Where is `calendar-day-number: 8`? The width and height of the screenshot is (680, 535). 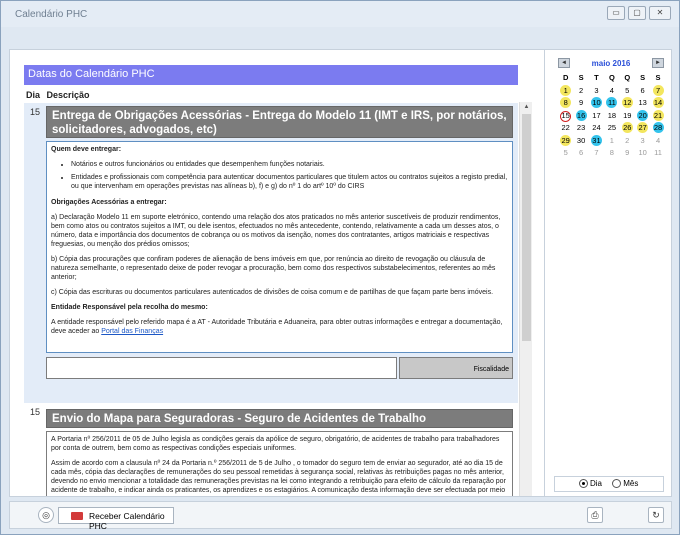
calendar-day-number: 8 is located at coordinates (566, 102).